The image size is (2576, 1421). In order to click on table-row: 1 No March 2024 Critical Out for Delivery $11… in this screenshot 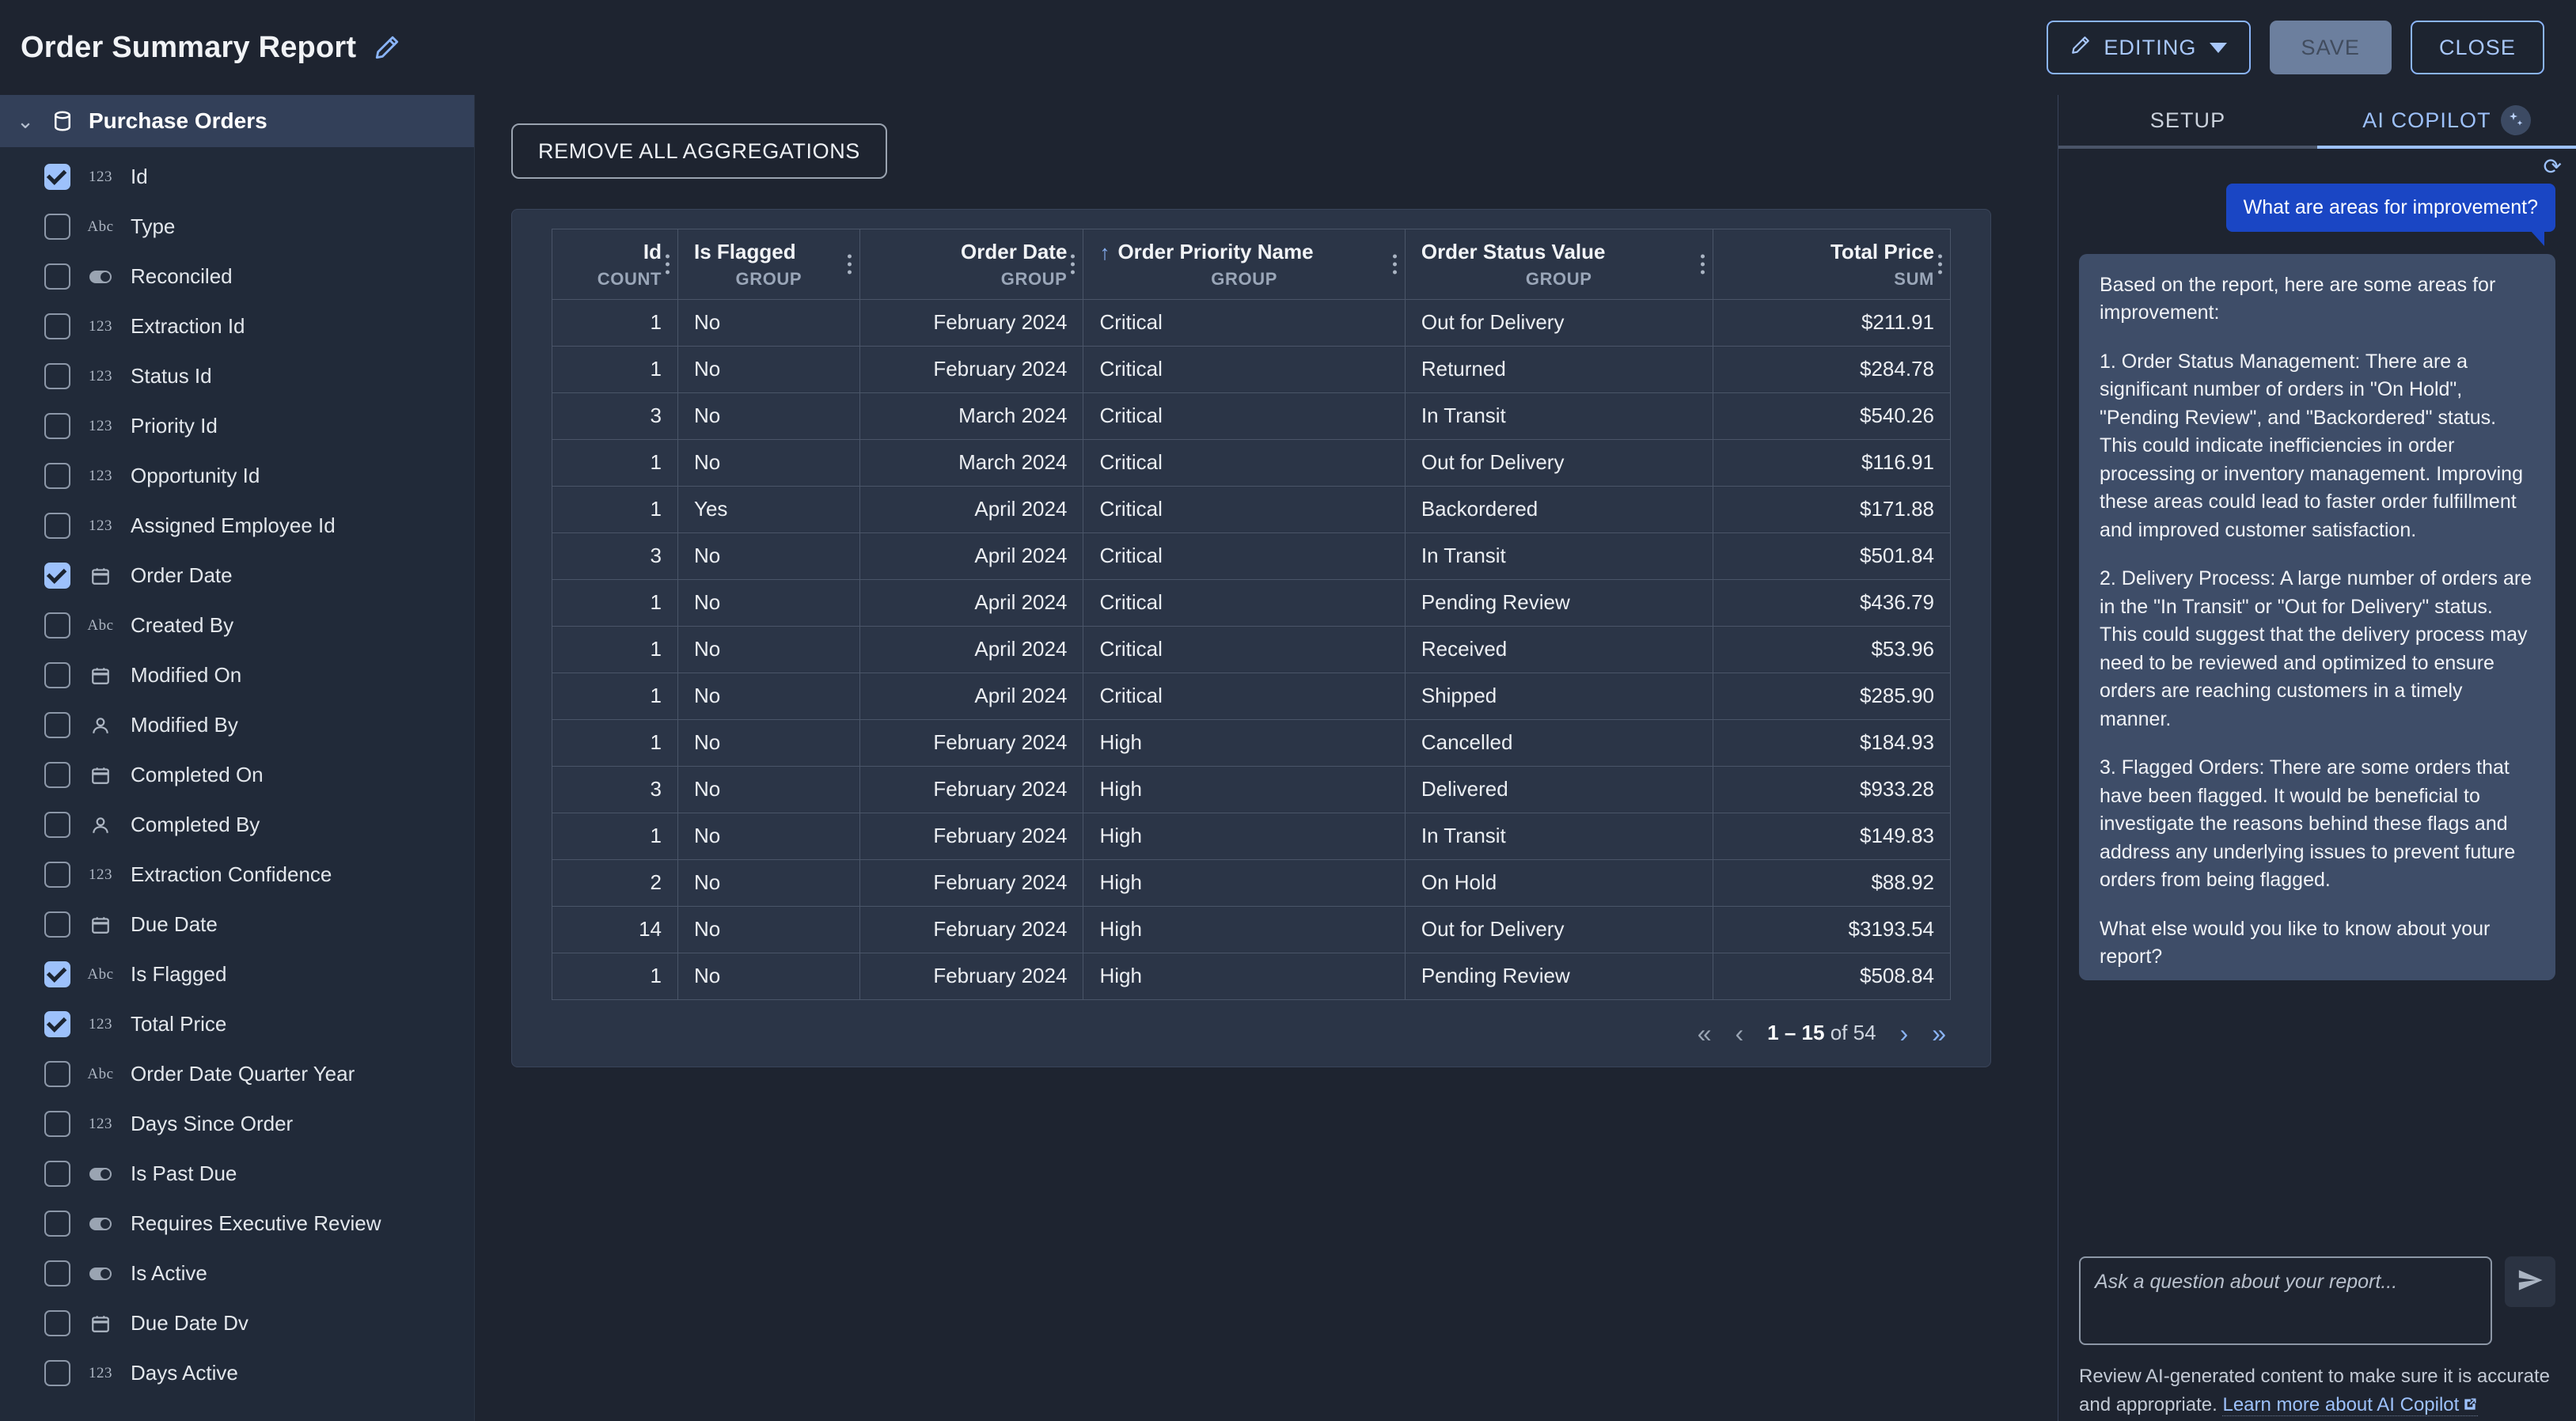, I will do `click(1251, 462)`.